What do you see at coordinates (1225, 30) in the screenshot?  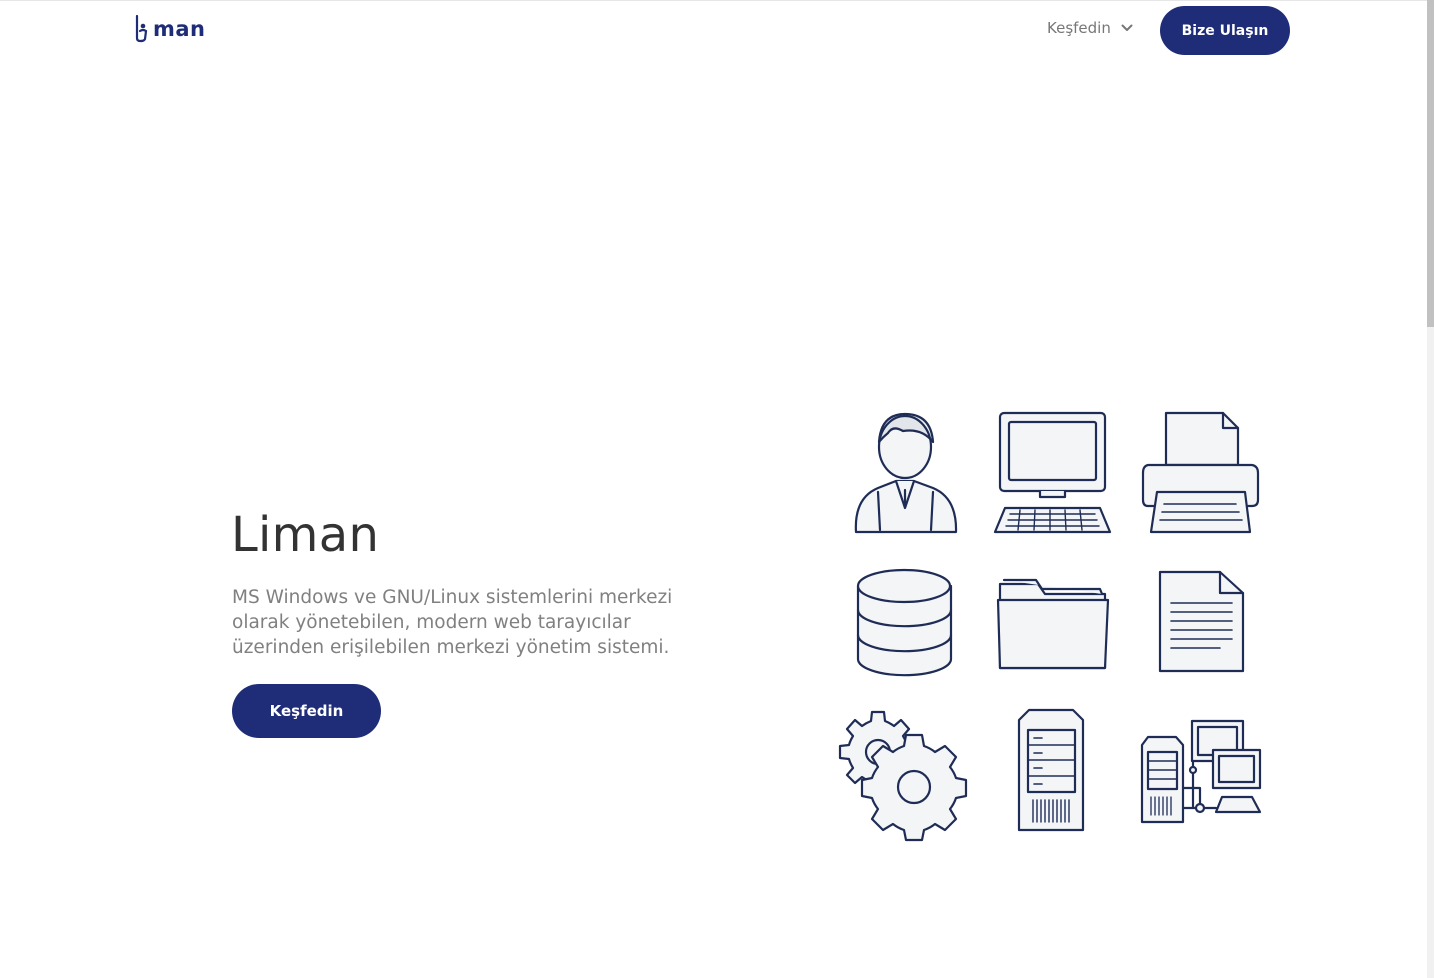 I see `contact-button: Bize Ulaşın` at bounding box center [1225, 30].